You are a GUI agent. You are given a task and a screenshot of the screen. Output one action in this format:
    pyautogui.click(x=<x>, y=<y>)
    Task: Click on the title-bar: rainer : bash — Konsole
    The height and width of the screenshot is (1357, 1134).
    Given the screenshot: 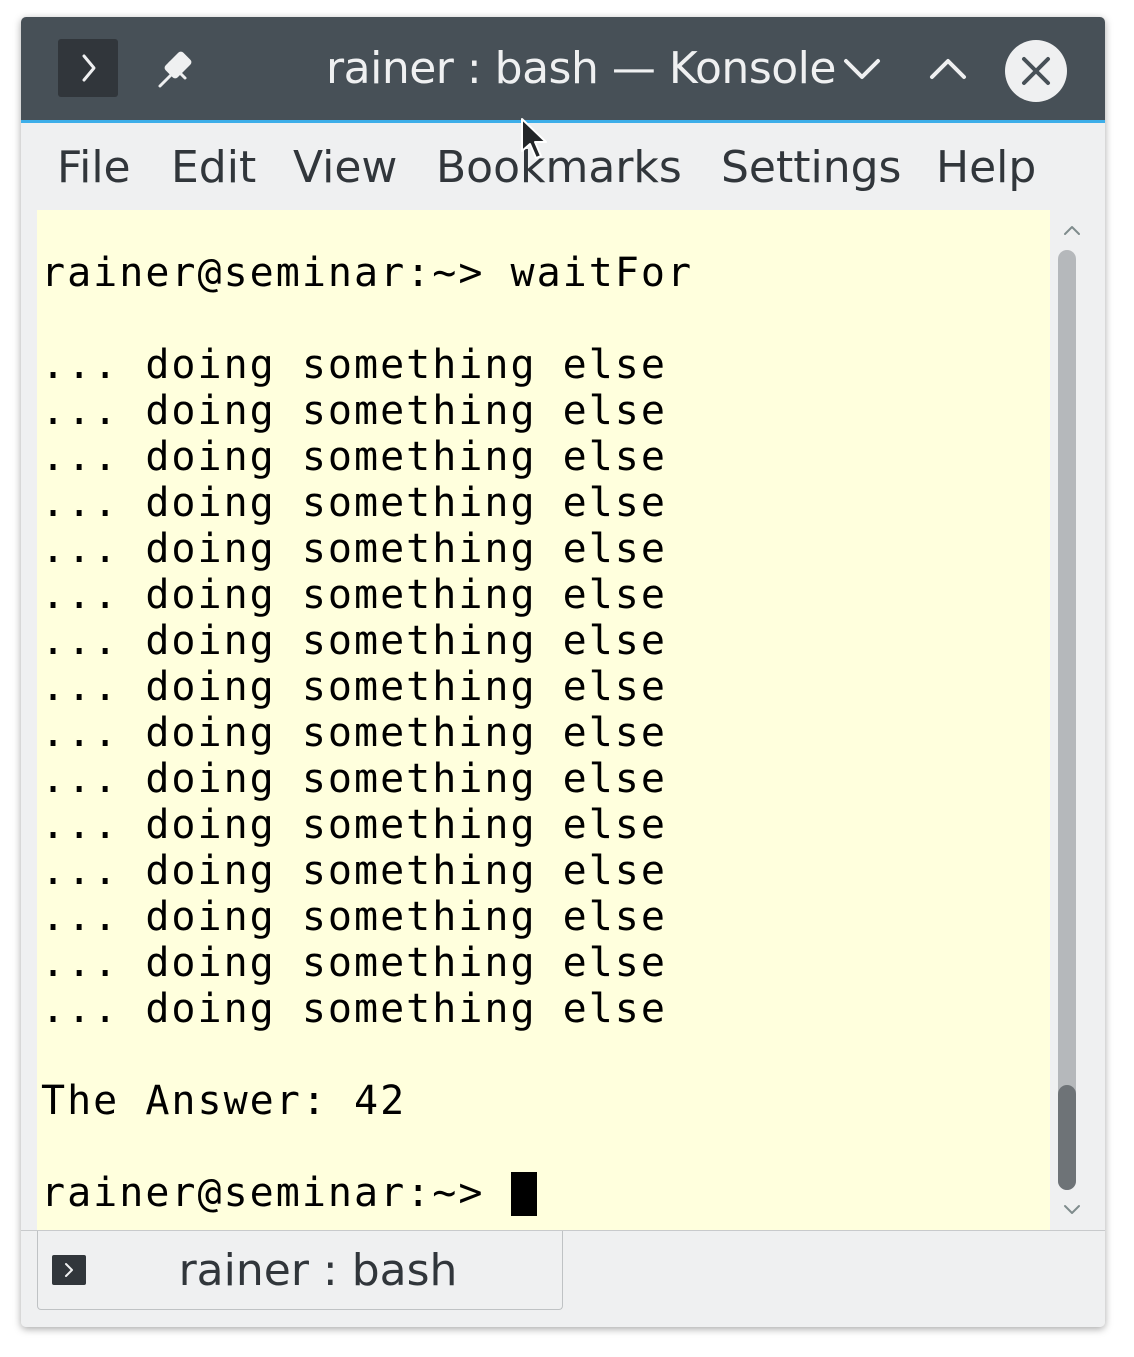 What is the action you would take?
    pyautogui.click(x=563, y=70)
    